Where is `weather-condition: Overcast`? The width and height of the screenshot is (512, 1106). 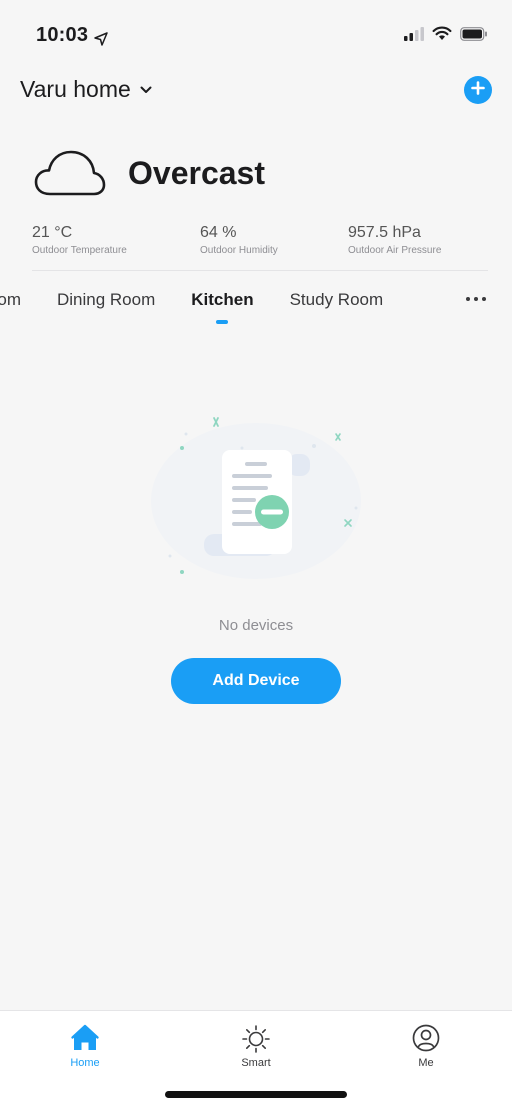 weather-condition: Overcast is located at coordinates (196, 172).